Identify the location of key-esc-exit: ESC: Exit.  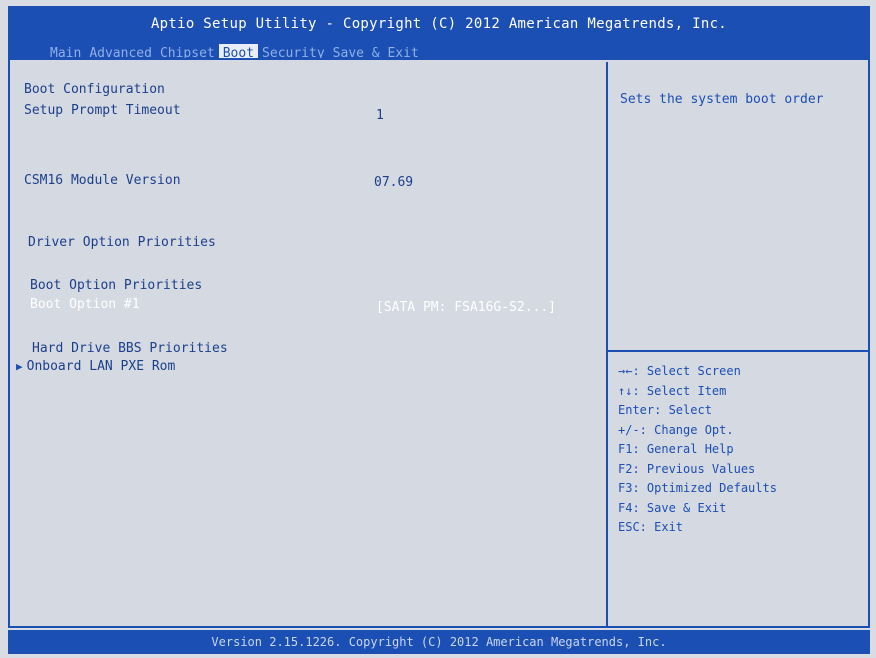
(651, 527).